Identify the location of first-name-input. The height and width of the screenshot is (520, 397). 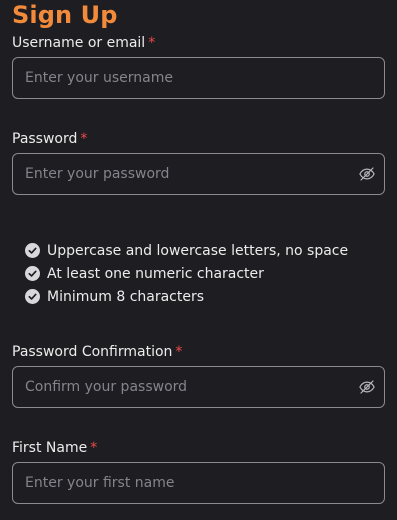
(198, 483).